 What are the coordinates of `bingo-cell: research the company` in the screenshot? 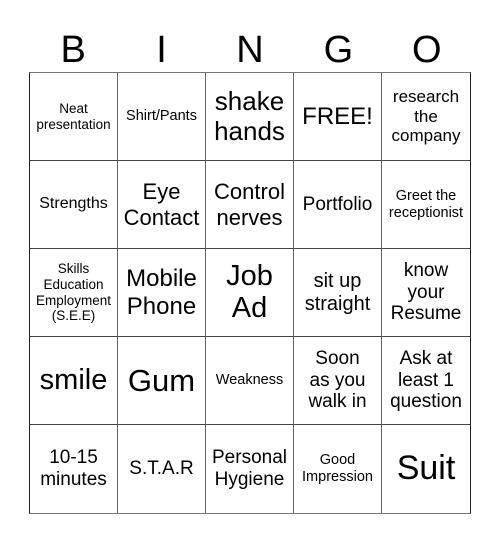 It's located at (426, 117).